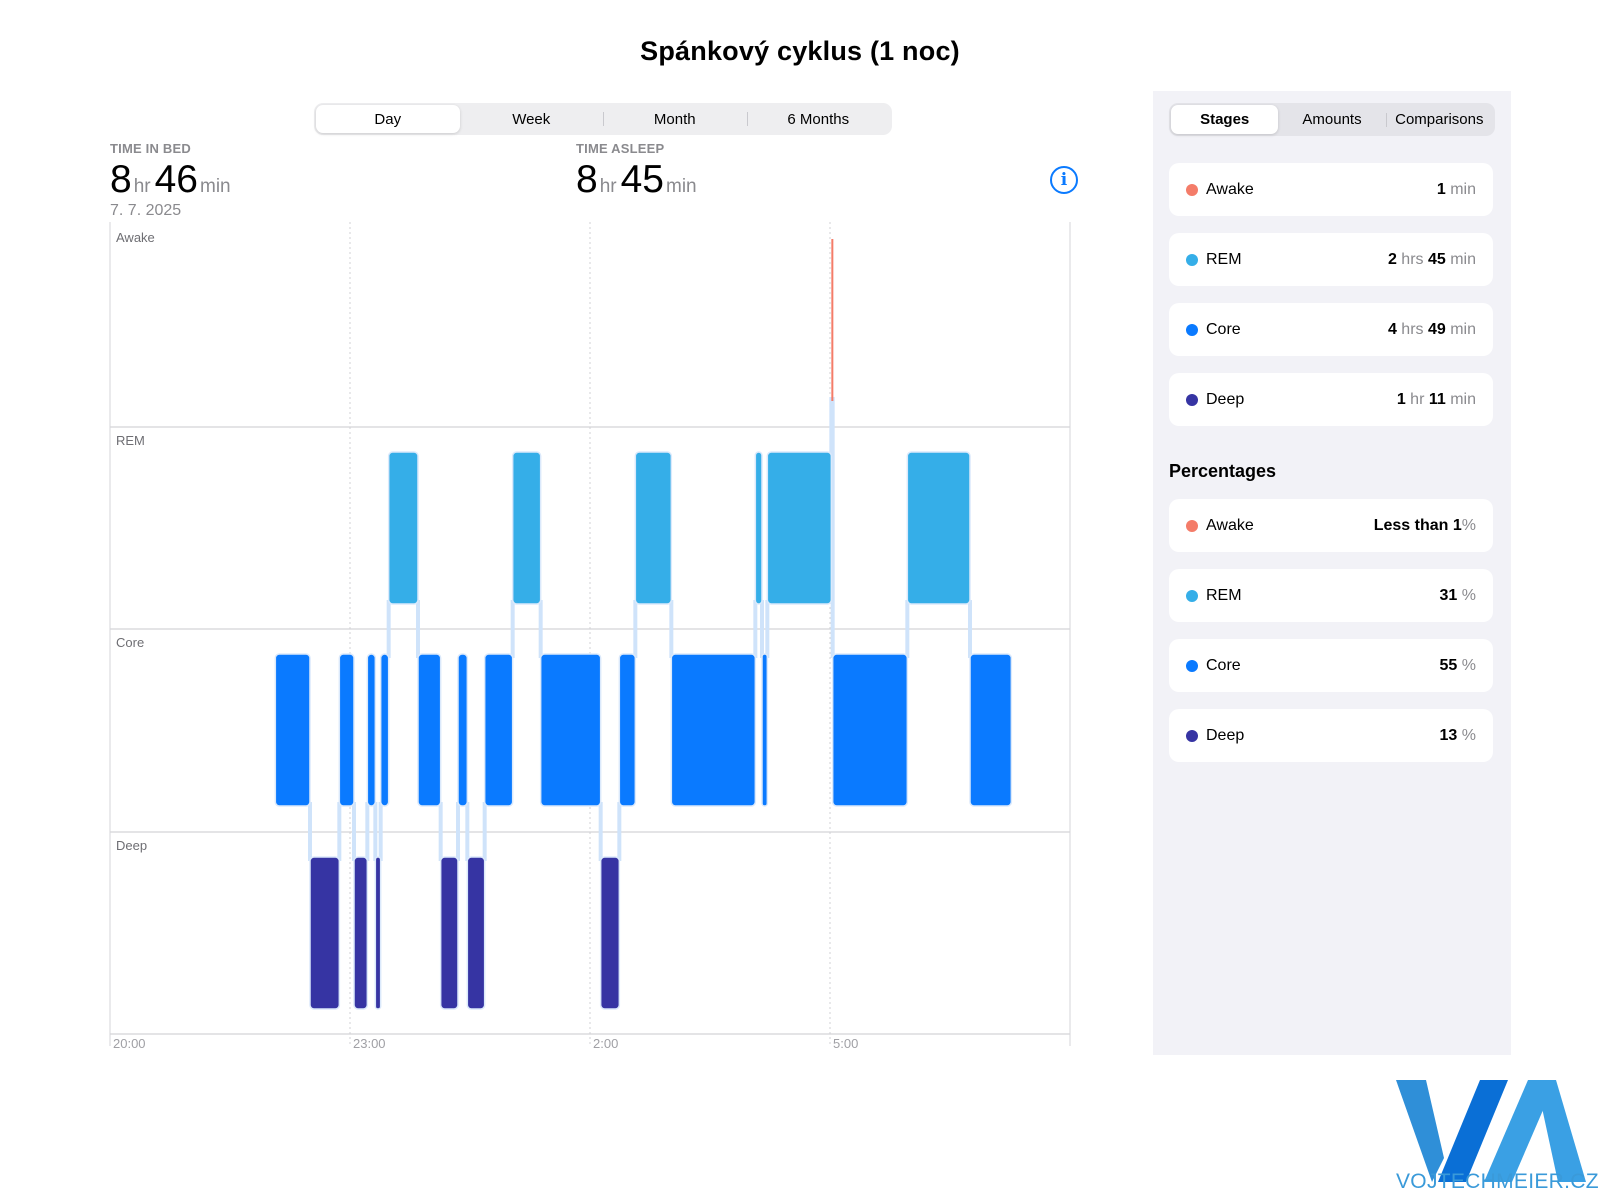 Image resolution: width=1600 pixels, height=1200 pixels. What do you see at coordinates (1392, 329) in the screenshot?
I see `value-number: 4` at bounding box center [1392, 329].